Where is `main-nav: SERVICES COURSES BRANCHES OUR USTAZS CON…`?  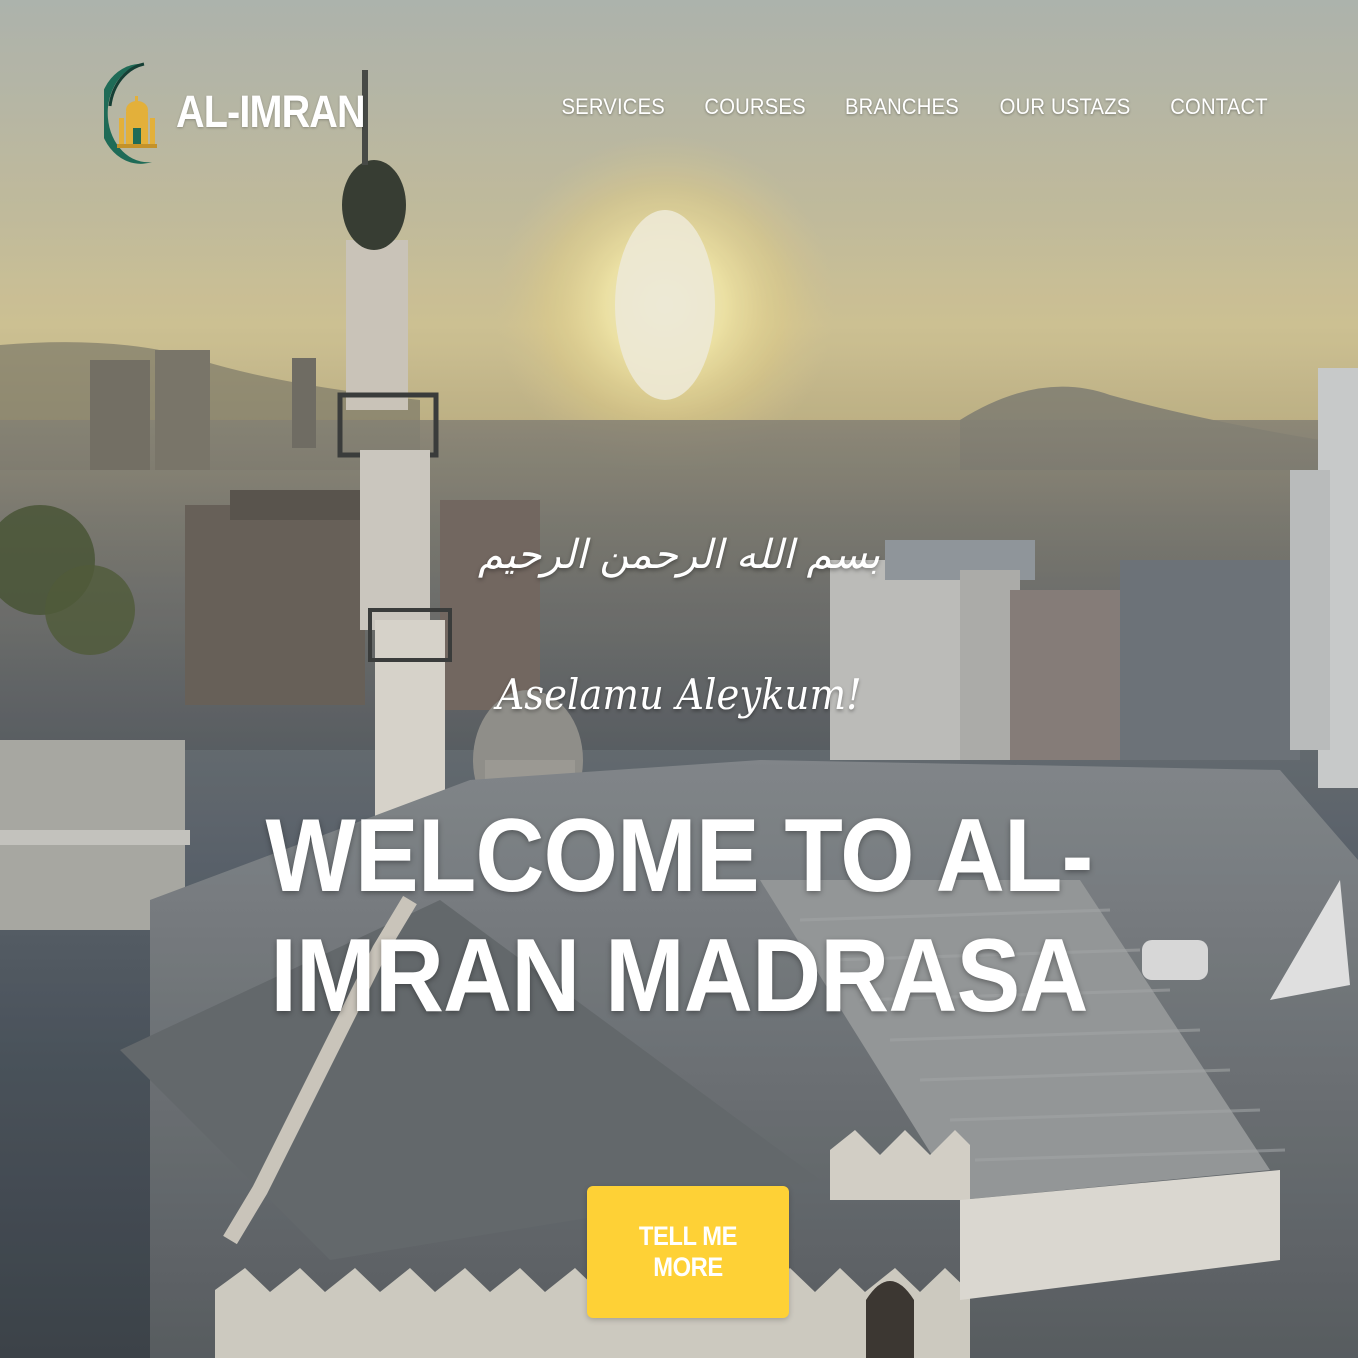
main-nav: SERVICES COURSES BRANCHES OUR USTAZS CON… is located at coordinates (914, 107).